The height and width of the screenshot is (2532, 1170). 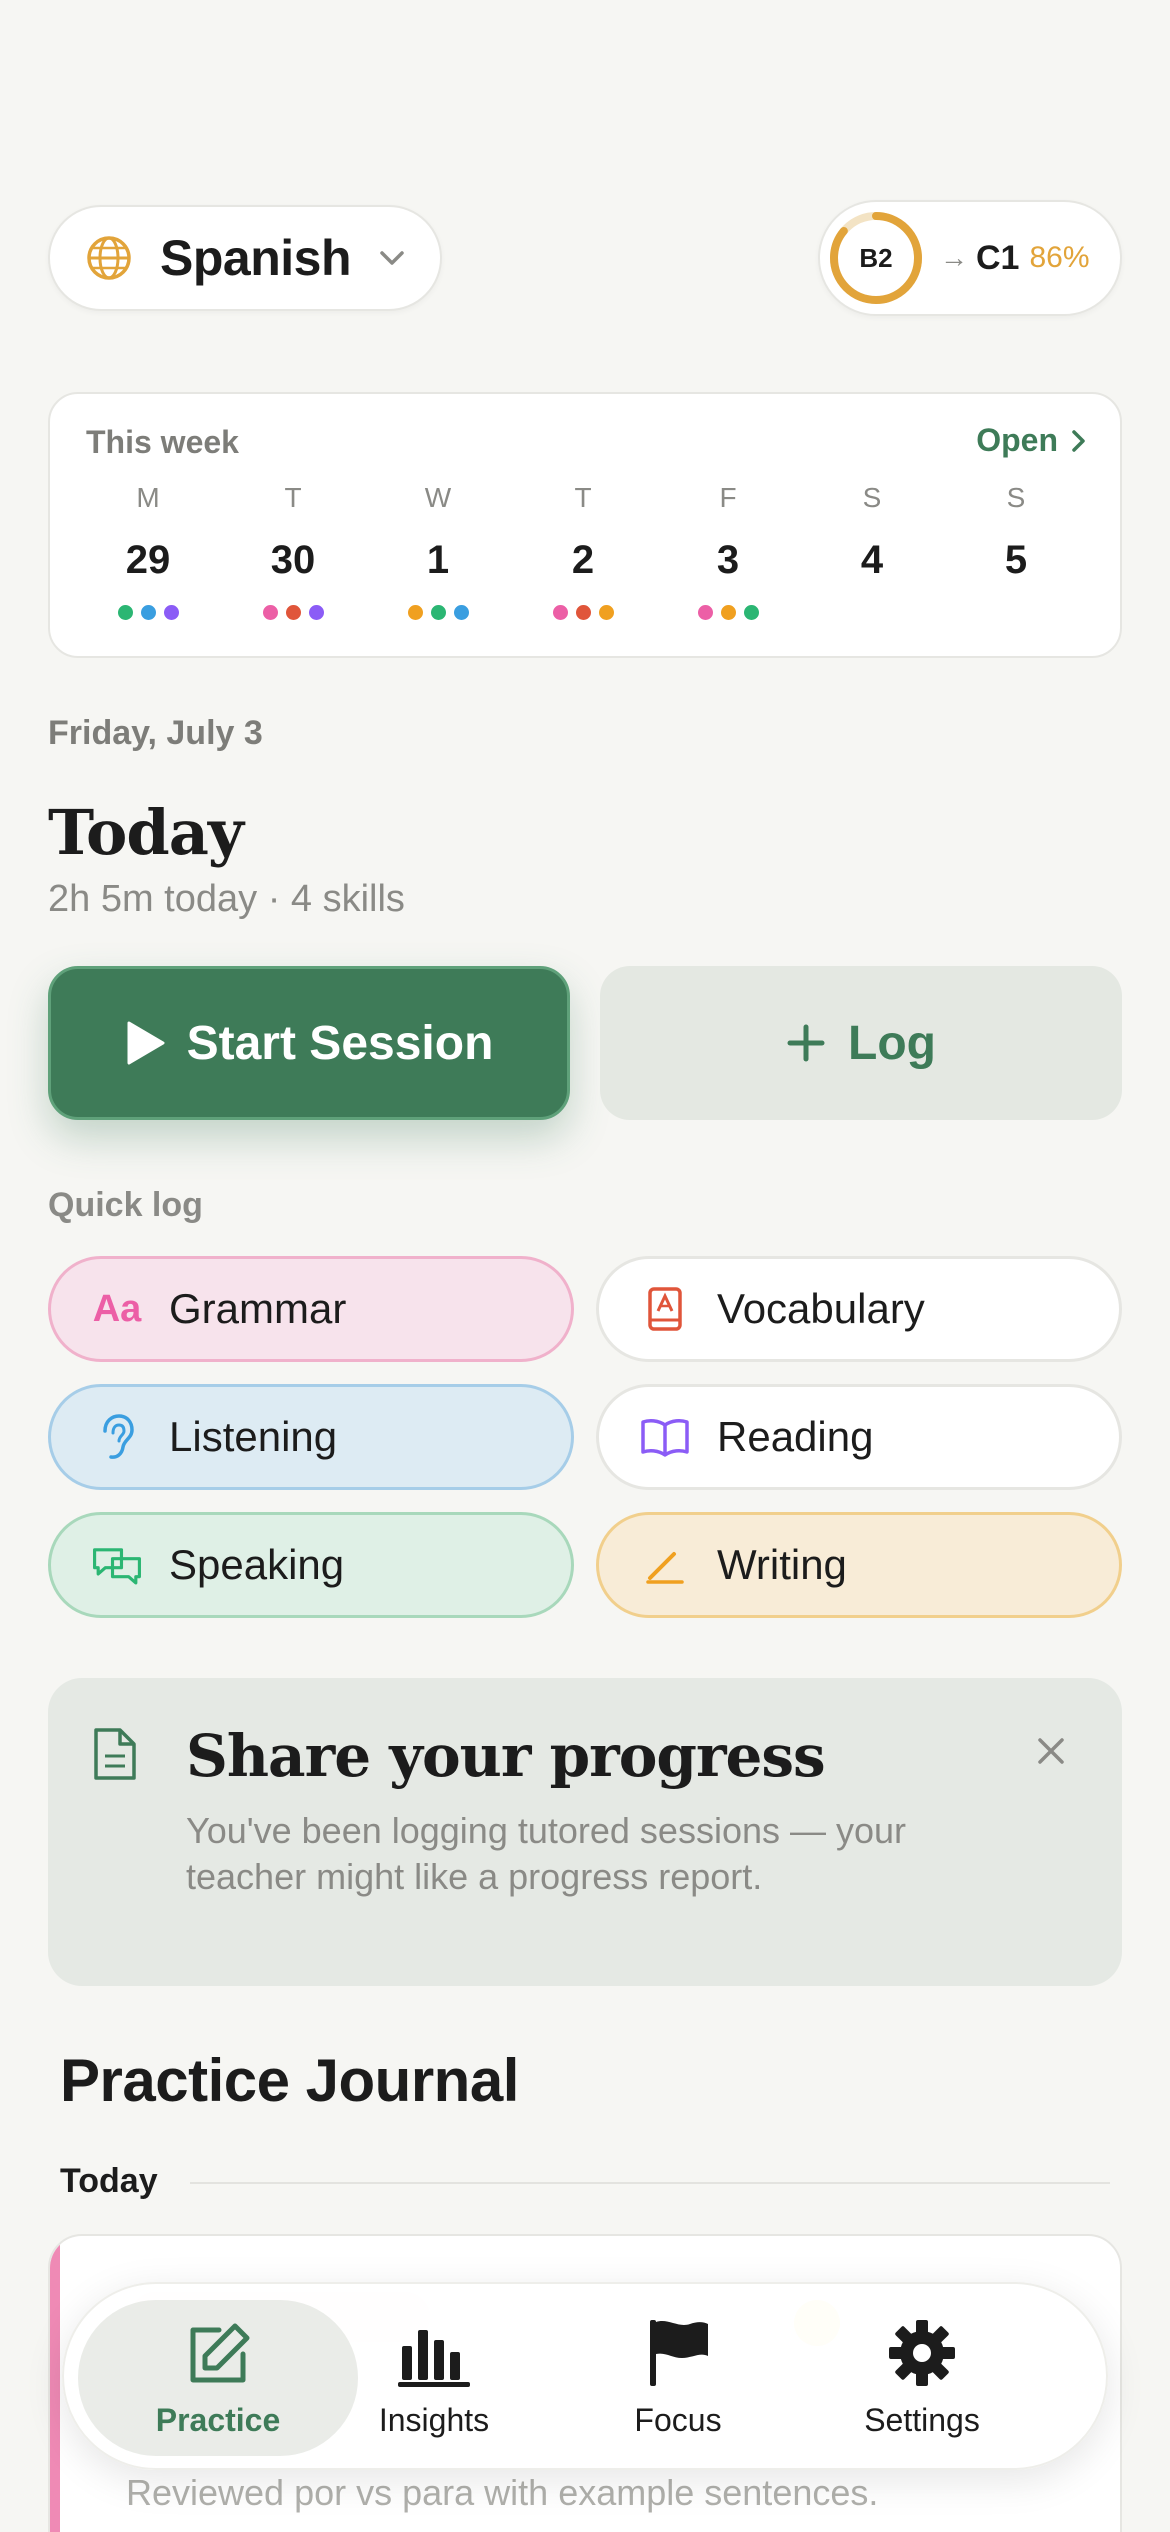 What do you see at coordinates (146, 1043) in the screenshot?
I see `play-icon` at bounding box center [146, 1043].